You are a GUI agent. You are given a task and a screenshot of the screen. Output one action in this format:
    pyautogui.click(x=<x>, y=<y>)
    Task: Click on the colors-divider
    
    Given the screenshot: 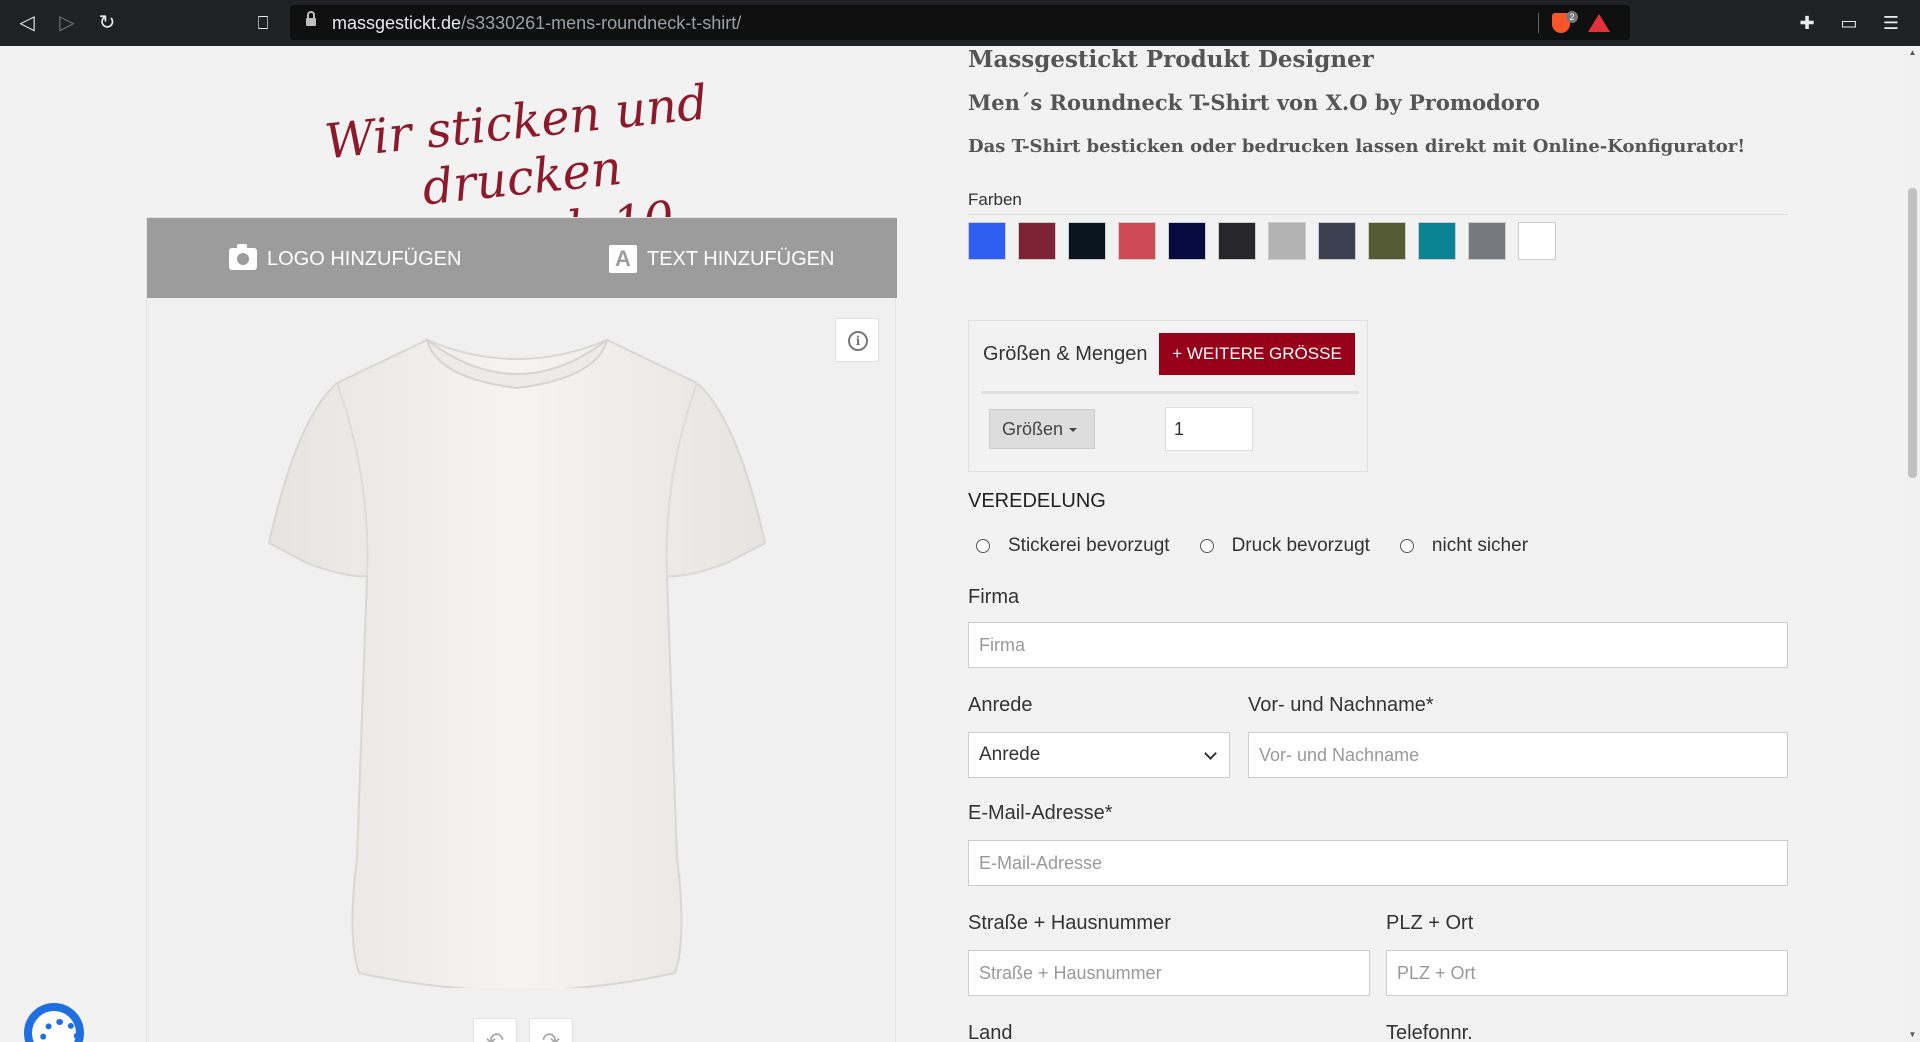 What is the action you would take?
    pyautogui.click(x=1378, y=214)
    